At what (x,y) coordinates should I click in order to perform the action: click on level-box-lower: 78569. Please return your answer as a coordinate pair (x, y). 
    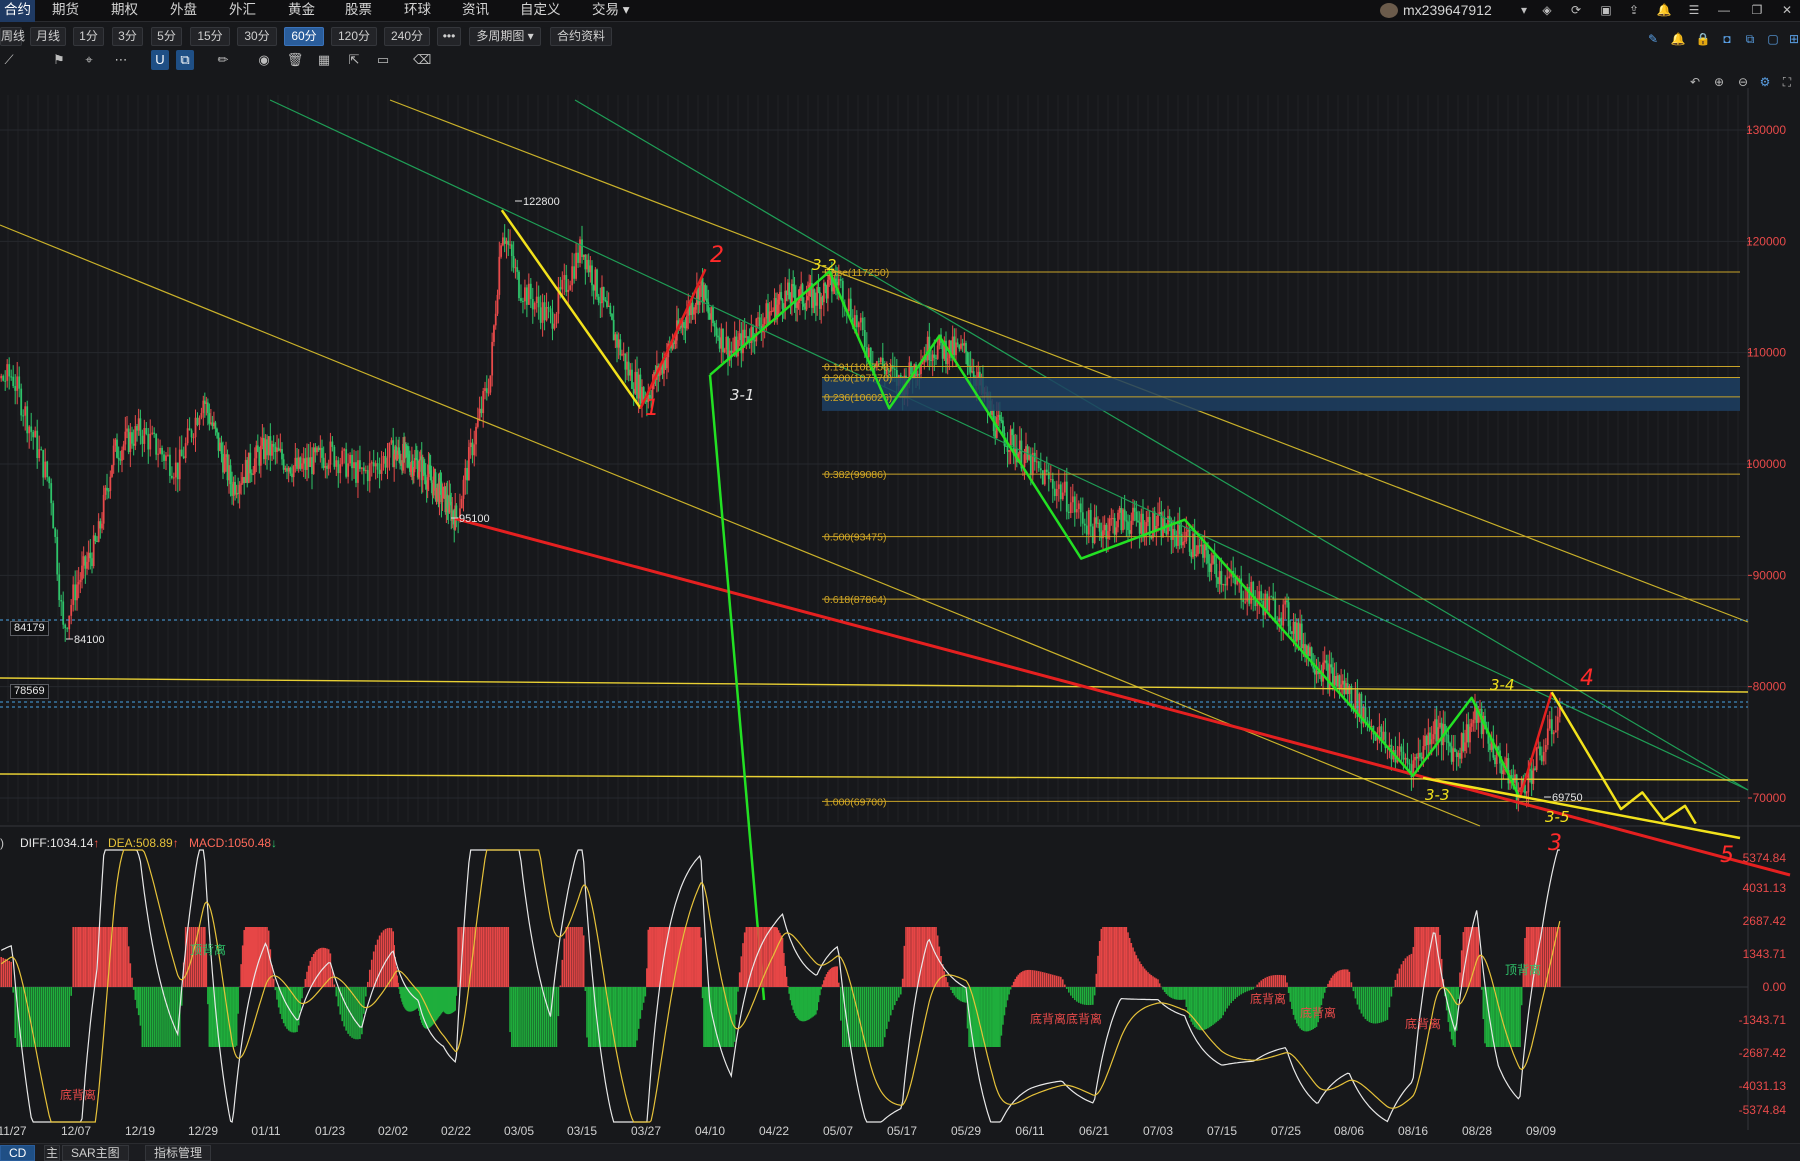
    Looking at the image, I should click on (29, 691).